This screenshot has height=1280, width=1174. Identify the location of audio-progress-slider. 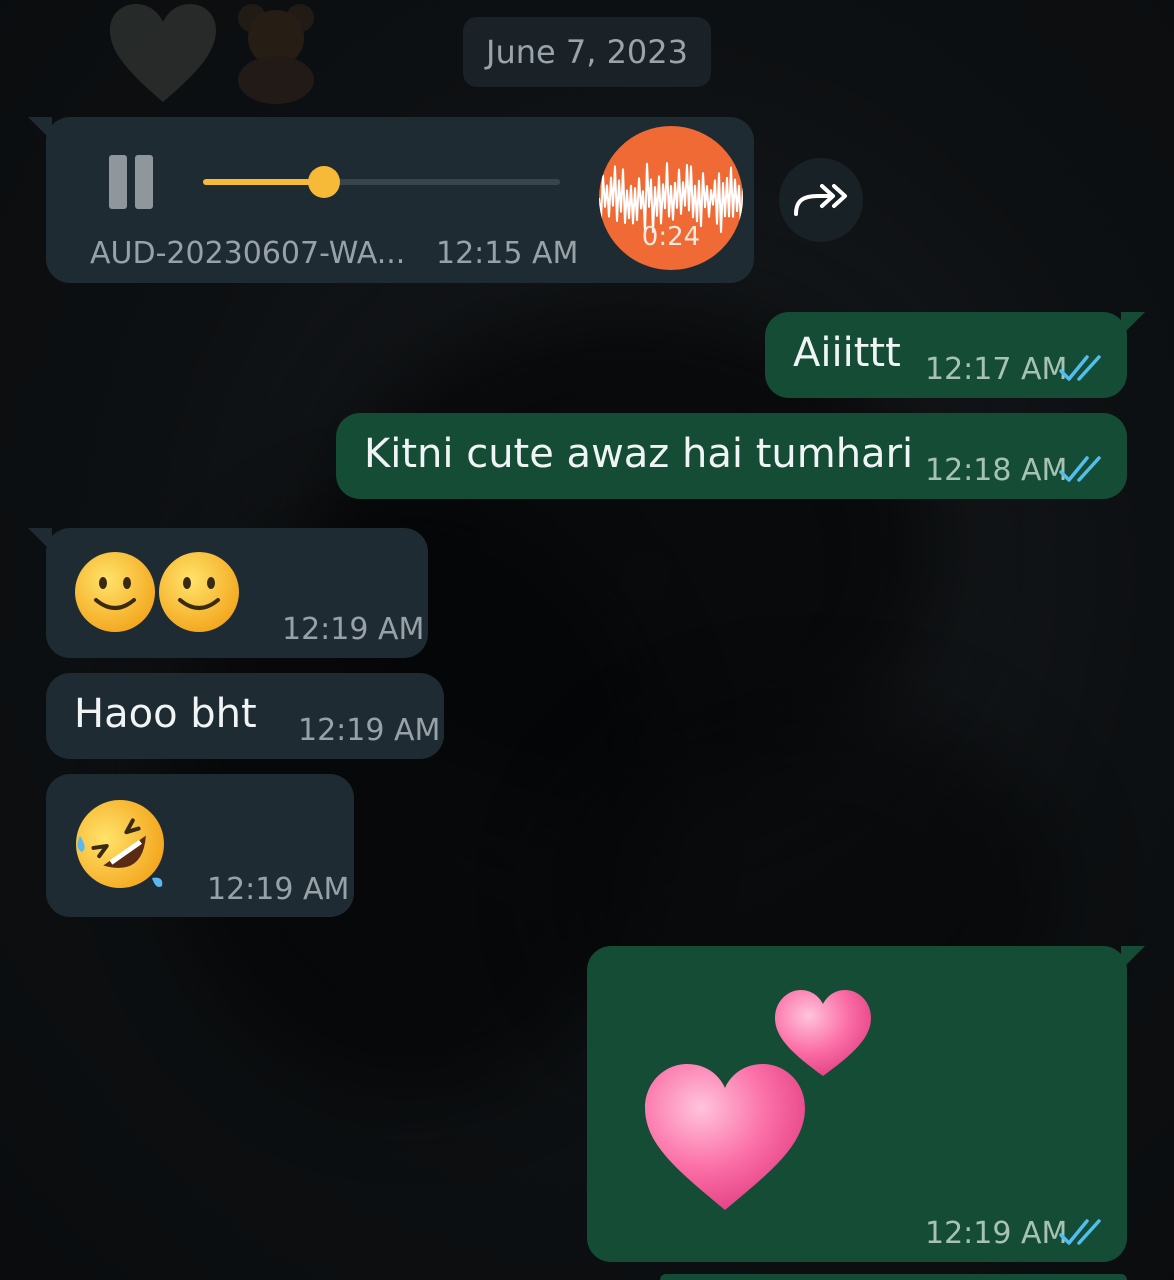
(381, 182).